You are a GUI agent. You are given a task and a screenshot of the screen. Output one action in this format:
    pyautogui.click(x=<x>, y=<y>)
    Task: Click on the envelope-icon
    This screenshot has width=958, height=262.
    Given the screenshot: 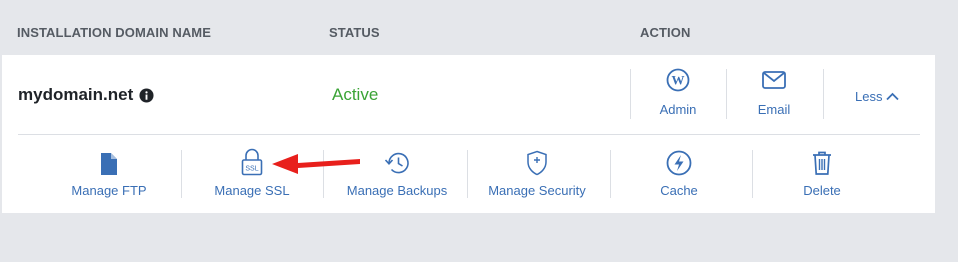 What is the action you would take?
    pyautogui.click(x=774, y=80)
    